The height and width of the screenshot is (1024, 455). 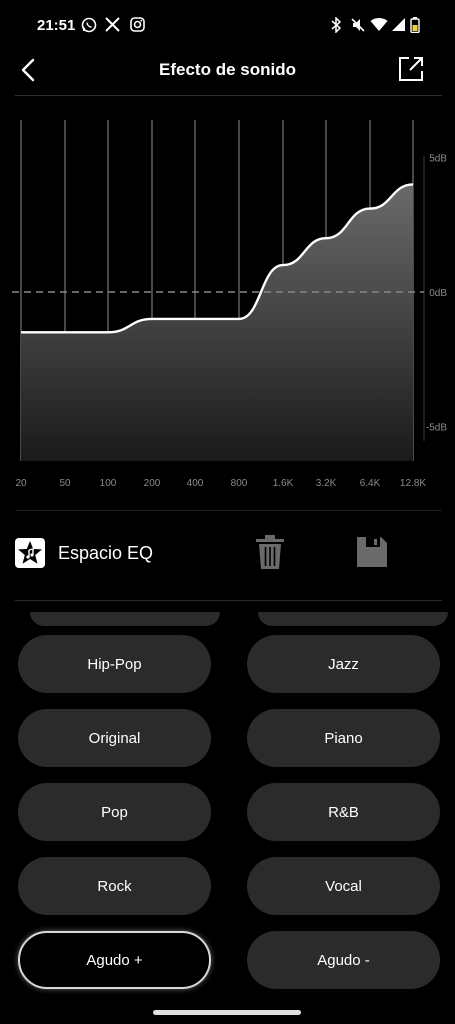 I want to click on x-tick-label: 1.6K, so click(x=283, y=483).